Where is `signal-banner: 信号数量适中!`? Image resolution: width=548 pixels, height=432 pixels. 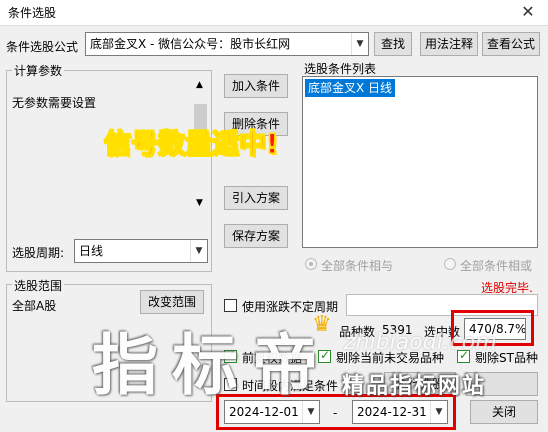
signal-banner: 信号数量适中! is located at coordinates (191, 145).